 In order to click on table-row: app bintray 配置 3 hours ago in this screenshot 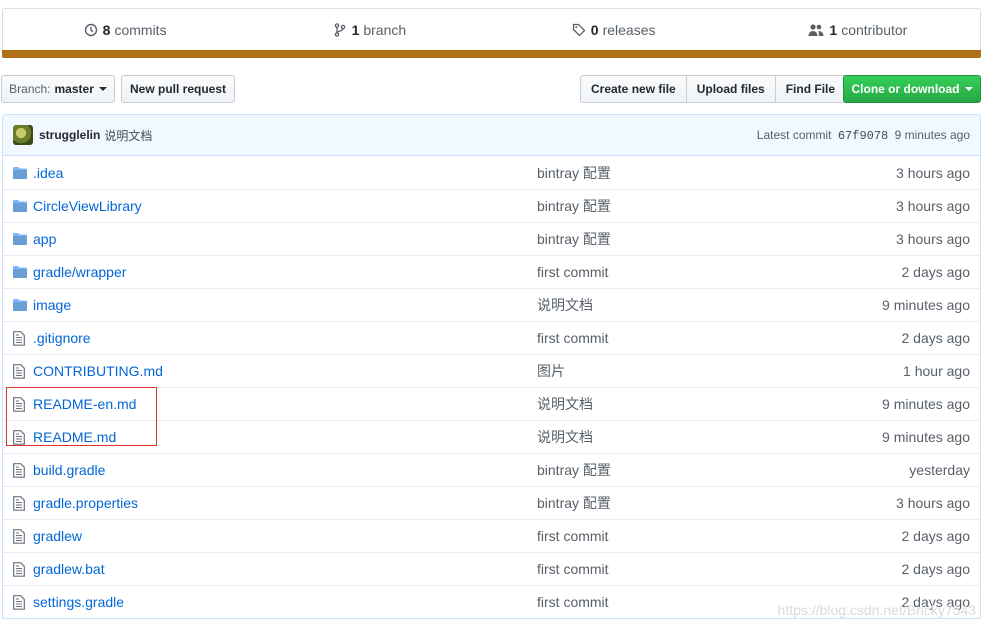, I will do `click(491, 238)`.